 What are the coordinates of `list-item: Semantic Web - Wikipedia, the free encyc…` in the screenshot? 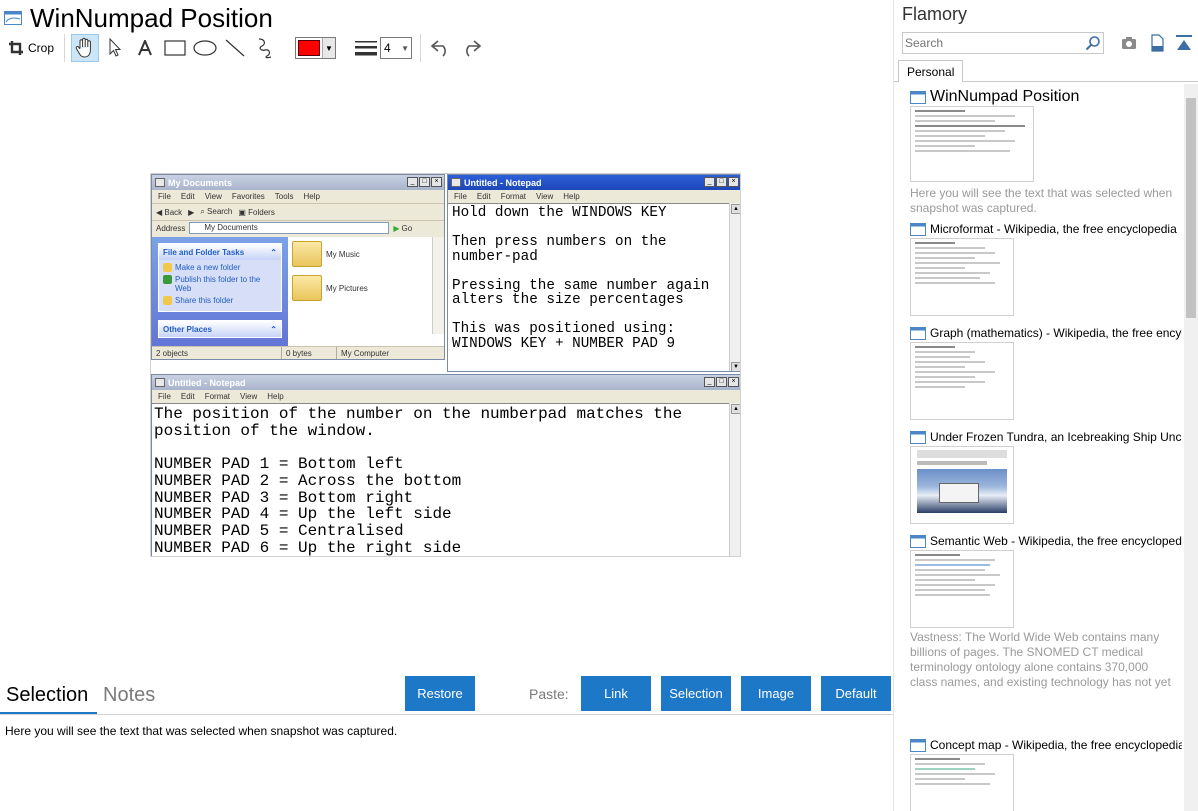 It's located at (1046, 610).